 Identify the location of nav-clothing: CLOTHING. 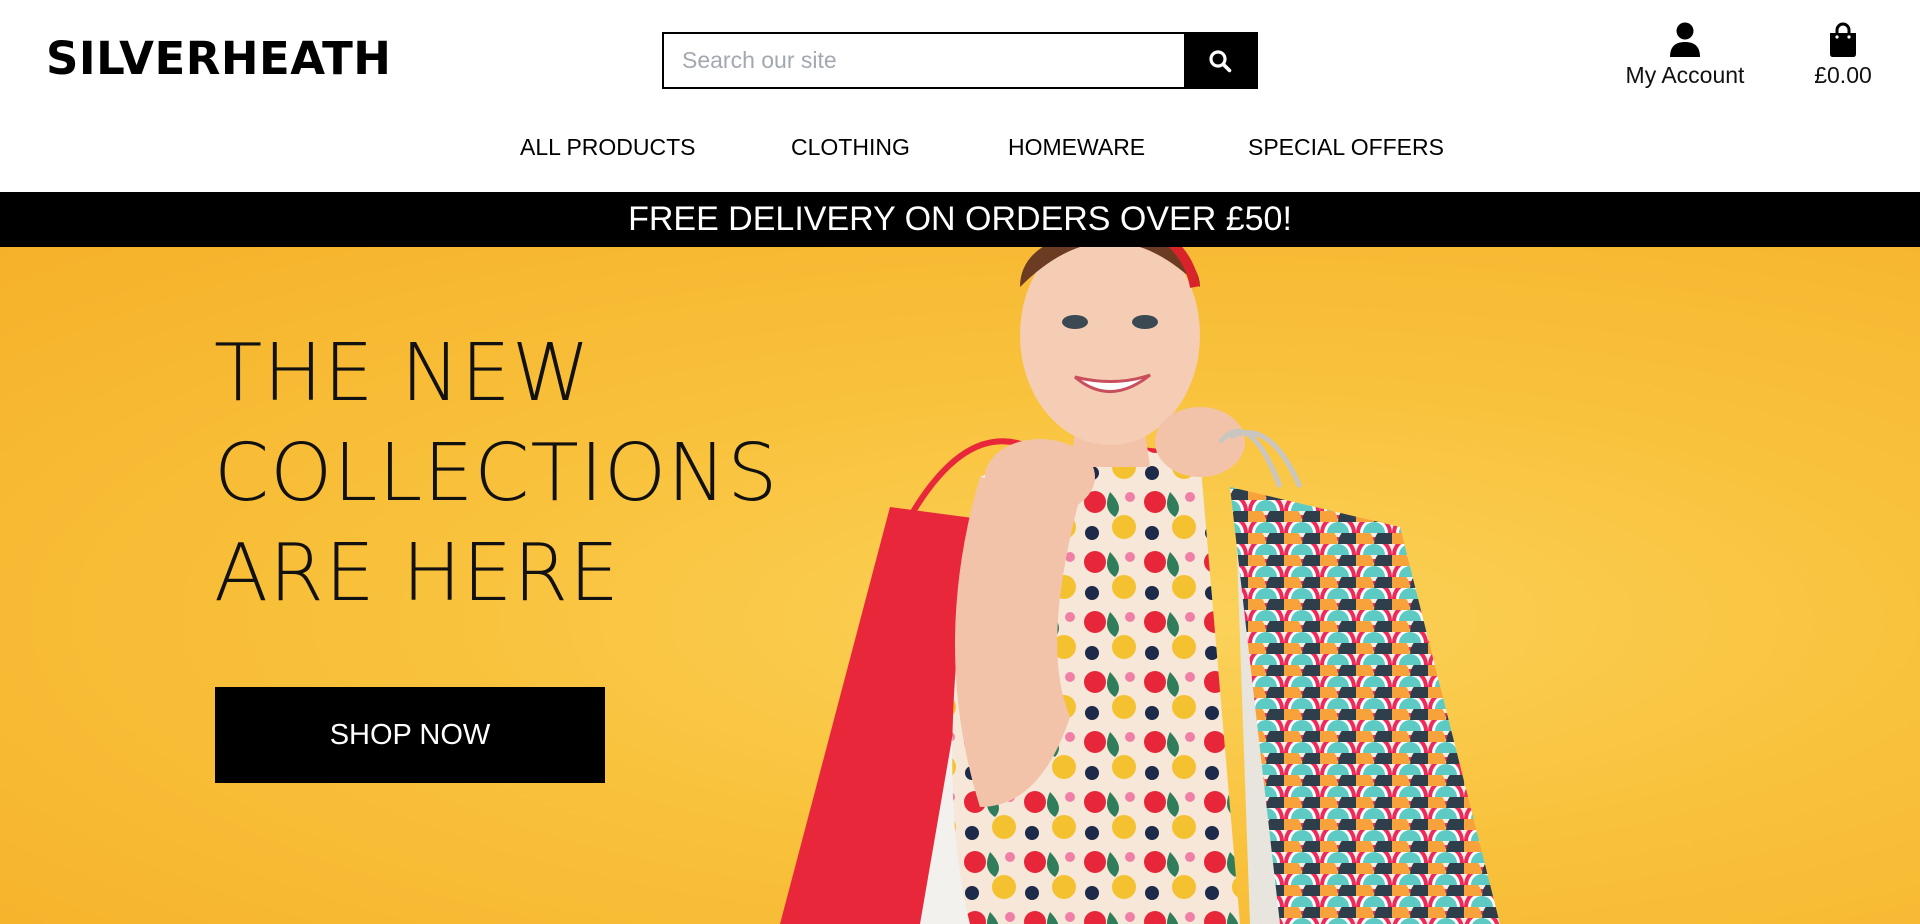
(850, 147).